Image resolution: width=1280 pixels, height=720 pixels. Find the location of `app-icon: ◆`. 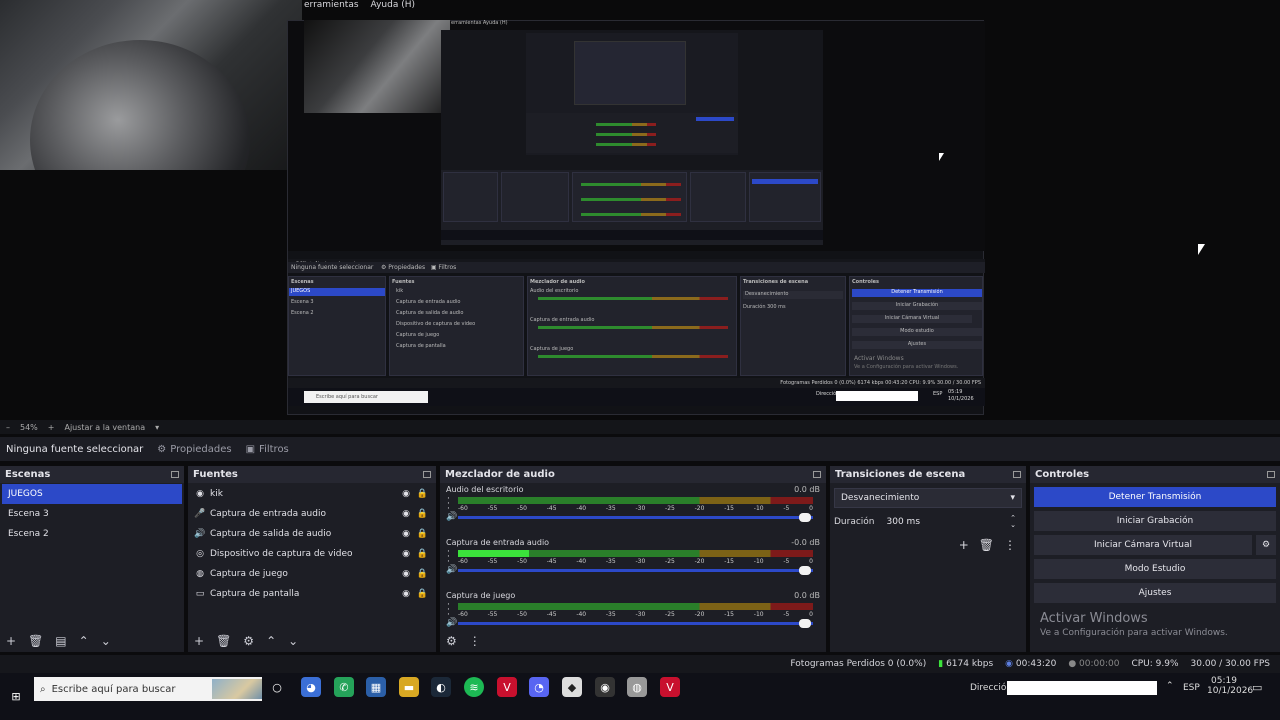

app-icon: ◆ is located at coordinates (572, 687).